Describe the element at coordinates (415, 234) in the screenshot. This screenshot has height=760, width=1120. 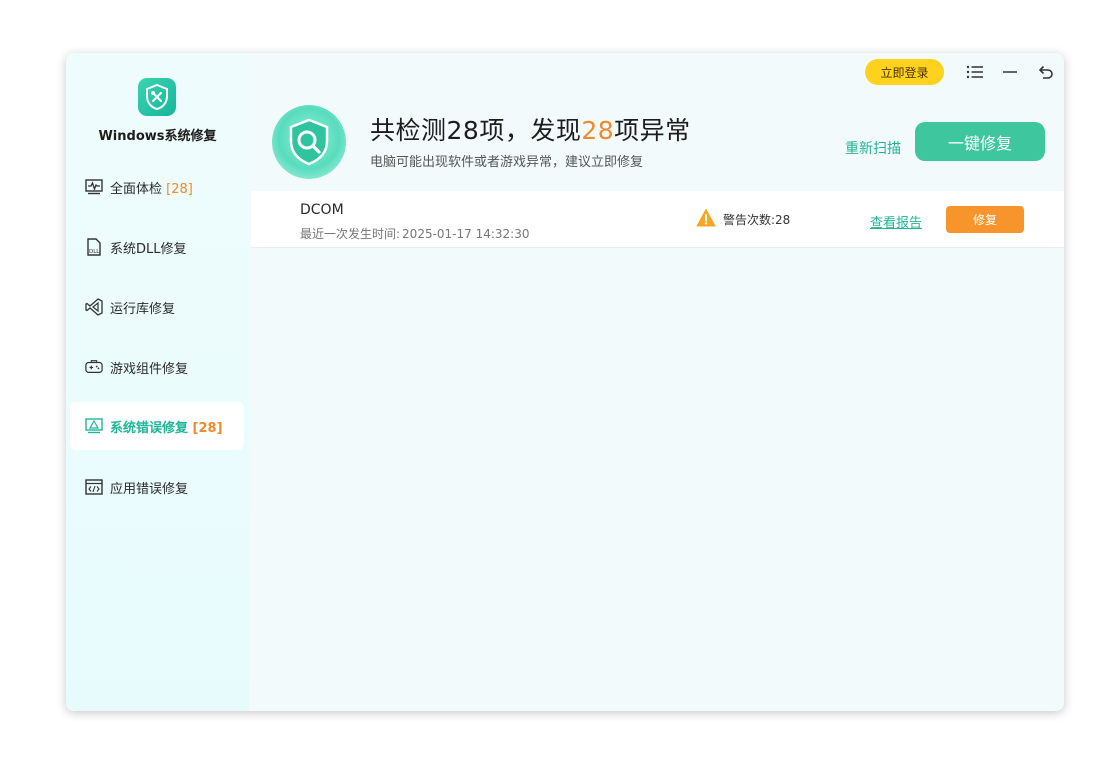
I see `issue-last-time: 最近一次发生时间: 2025-01-17 14:32:30` at that location.